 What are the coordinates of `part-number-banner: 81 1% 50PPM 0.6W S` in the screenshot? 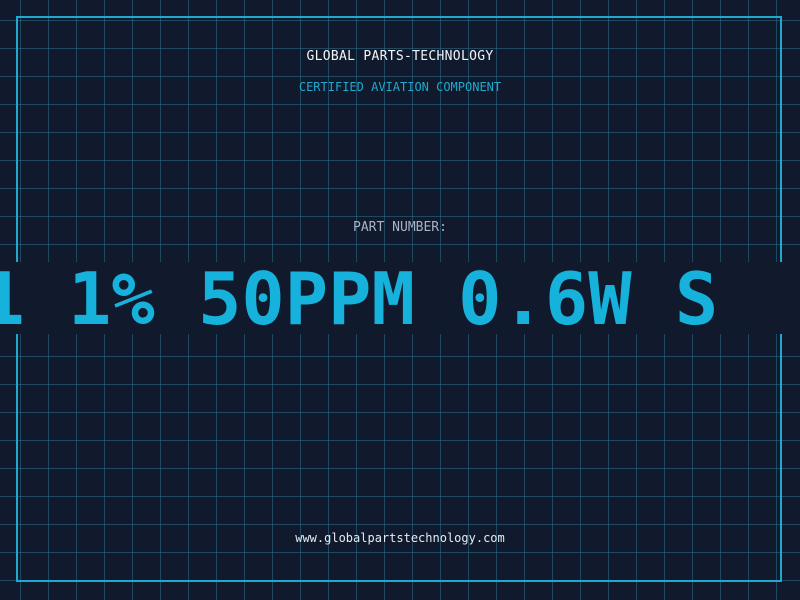 It's located at (400, 298).